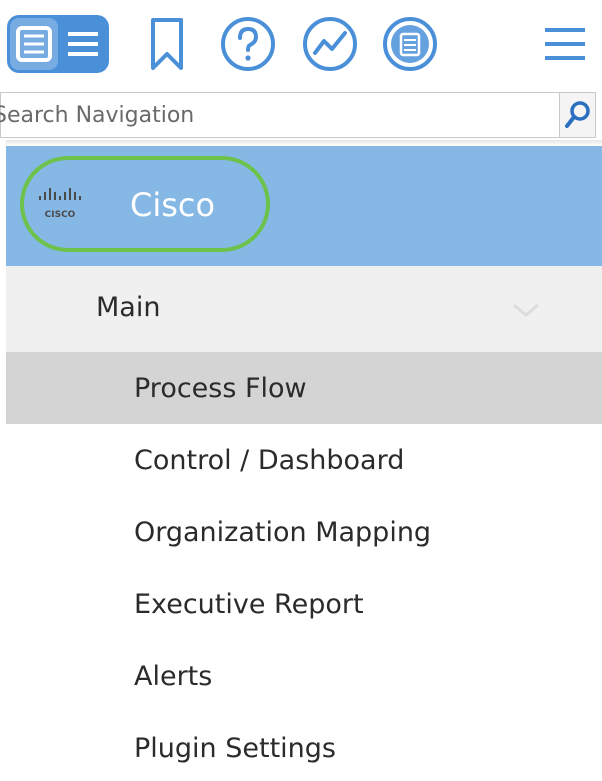 The width and height of the screenshot is (602, 781). Describe the element at coordinates (526, 310) in the screenshot. I see `chevron-down-icon` at that location.